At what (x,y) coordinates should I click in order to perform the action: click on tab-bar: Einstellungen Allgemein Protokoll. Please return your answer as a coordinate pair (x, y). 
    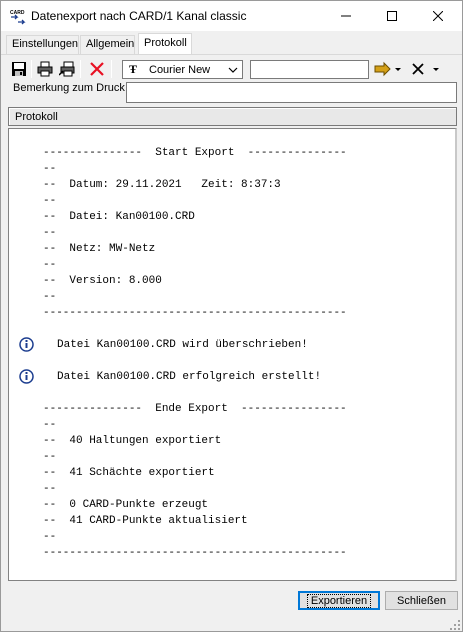
    Looking at the image, I should click on (231, 43).